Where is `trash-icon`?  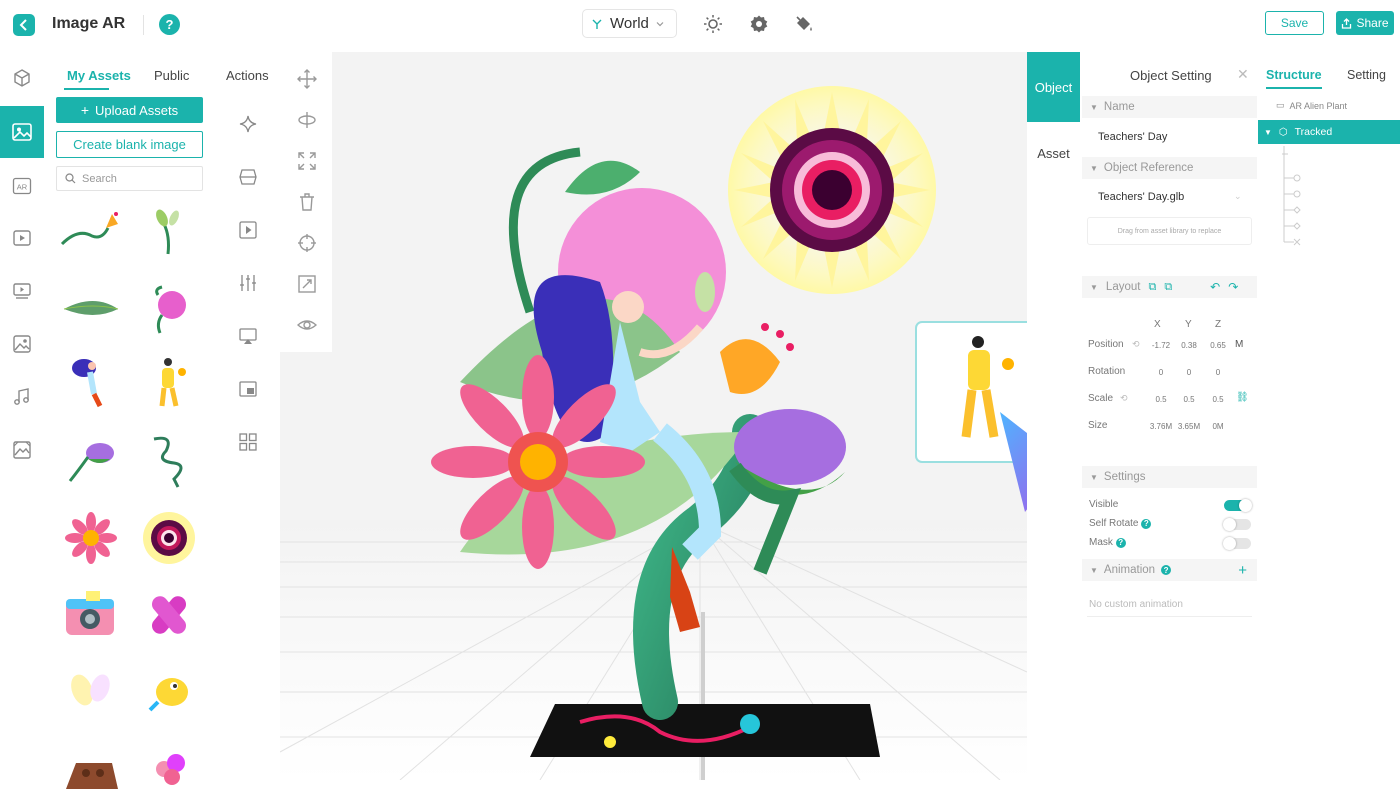
trash-icon is located at coordinates (307, 202).